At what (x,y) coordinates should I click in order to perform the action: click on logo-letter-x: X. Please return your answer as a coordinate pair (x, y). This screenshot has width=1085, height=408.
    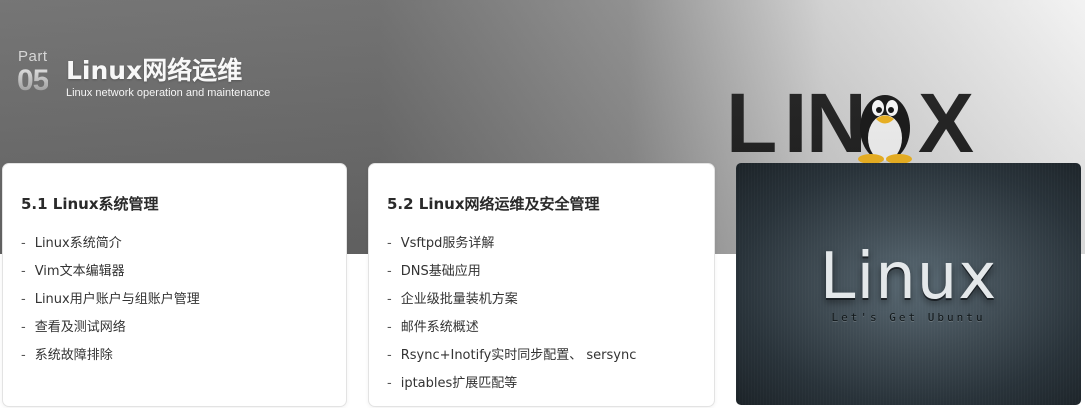
    Looking at the image, I should click on (946, 123).